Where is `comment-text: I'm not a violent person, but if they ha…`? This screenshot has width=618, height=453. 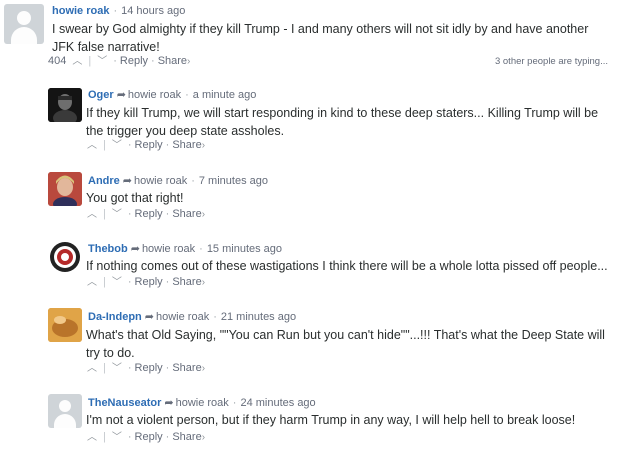
comment-text: I'm not a violent person, but if they ha… is located at coordinates (331, 420).